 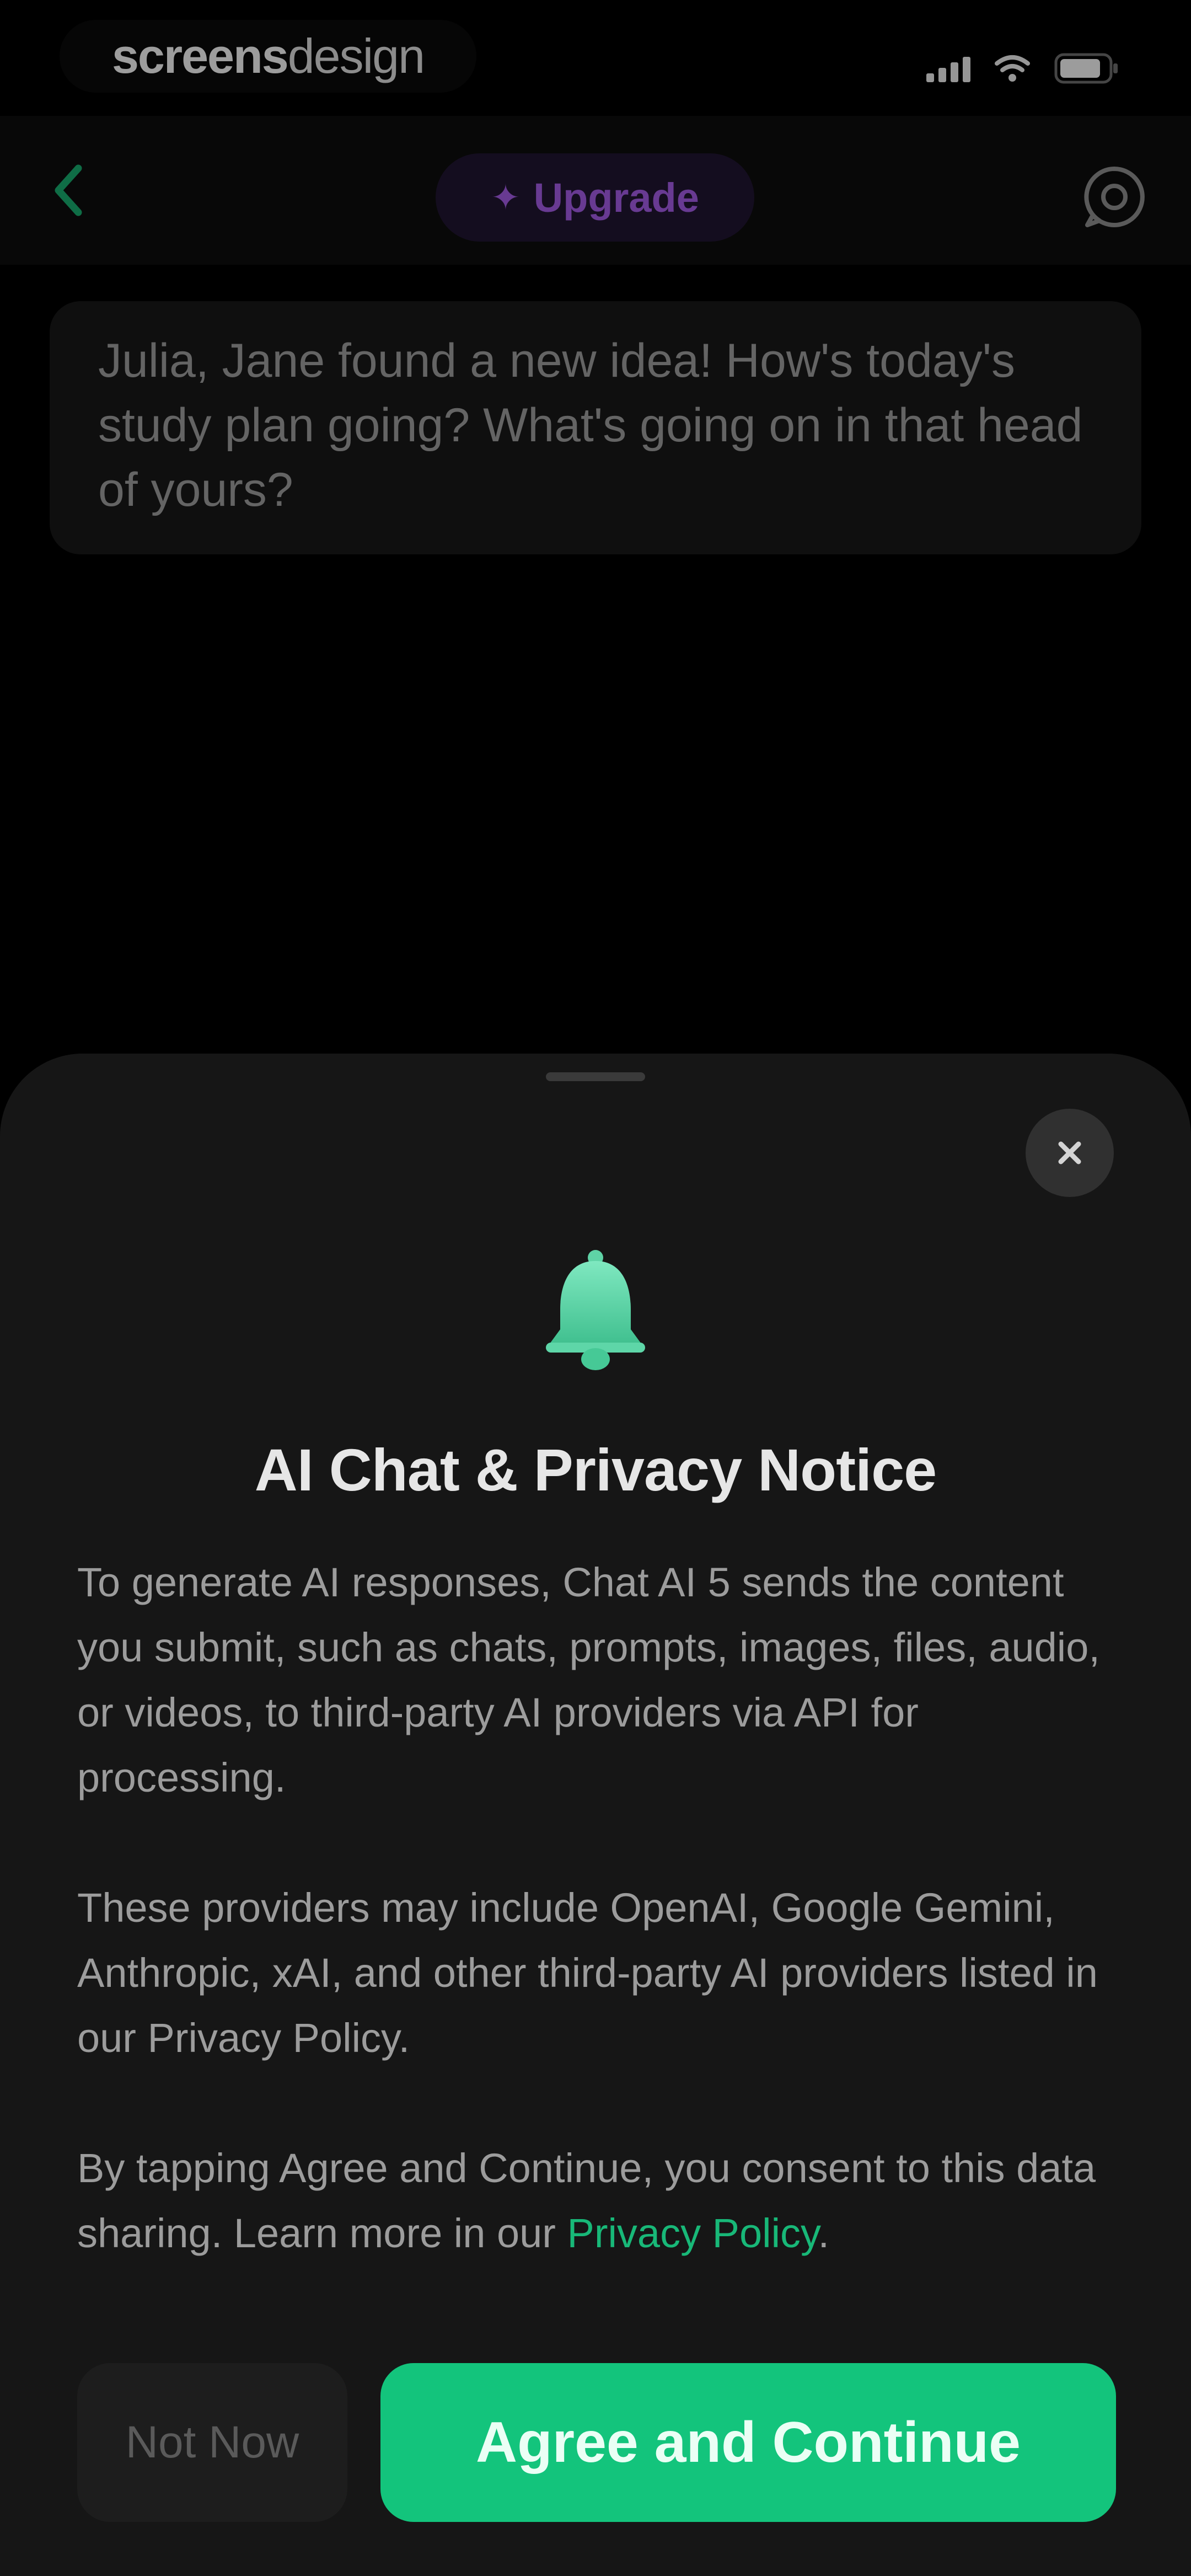 What do you see at coordinates (692, 2233) in the screenshot?
I see `privacy-policy-link: Privacy Policy` at bounding box center [692, 2233].